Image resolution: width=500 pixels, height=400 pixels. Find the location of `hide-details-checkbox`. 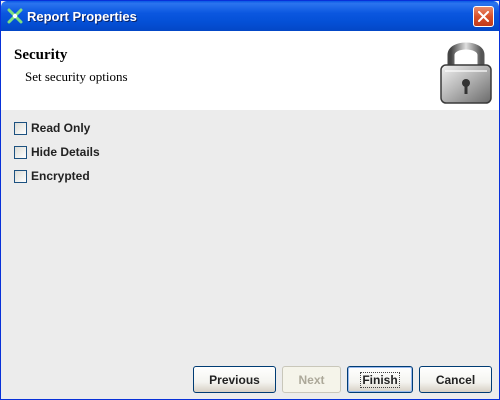

hide-details-checkbox is located at coordinates (20, 152).